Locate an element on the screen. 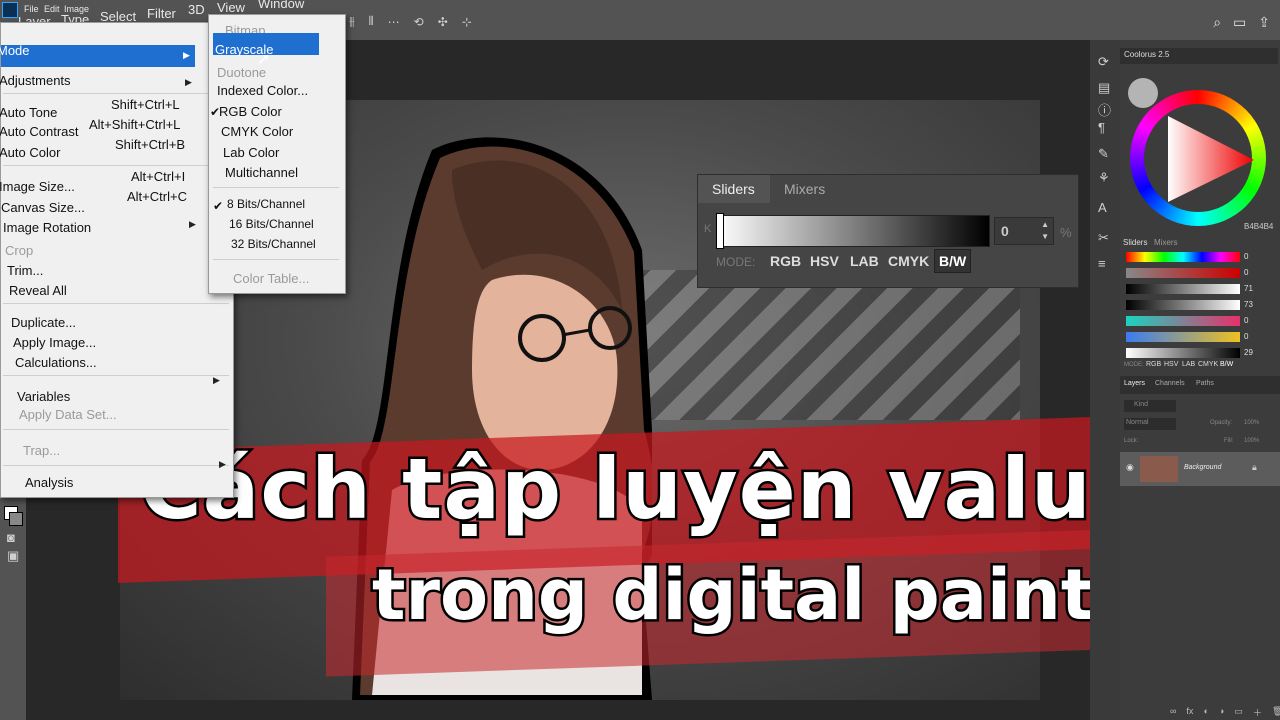 This screenshot has height=720, width=1280. menu-item-mode: Mode is located at coordinates (15, 50).